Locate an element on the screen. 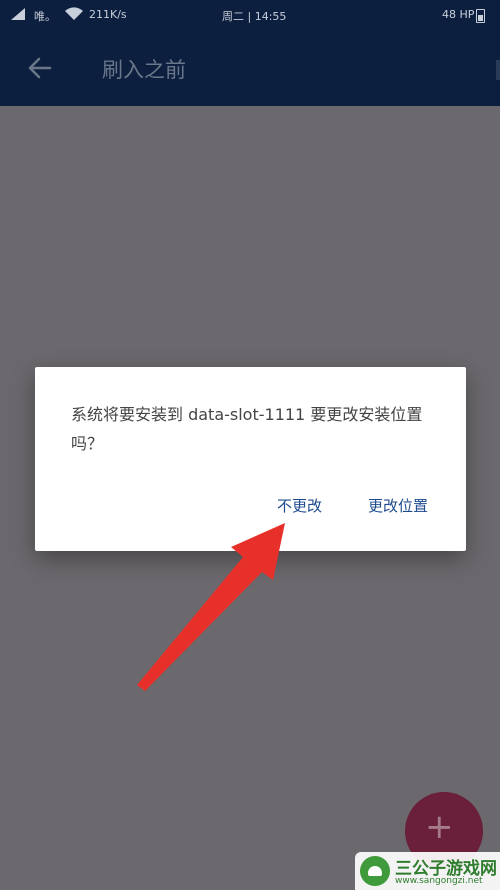 This screenshot has height=890, width=500. back-arrow-icon is located at coordinates (40, 68).